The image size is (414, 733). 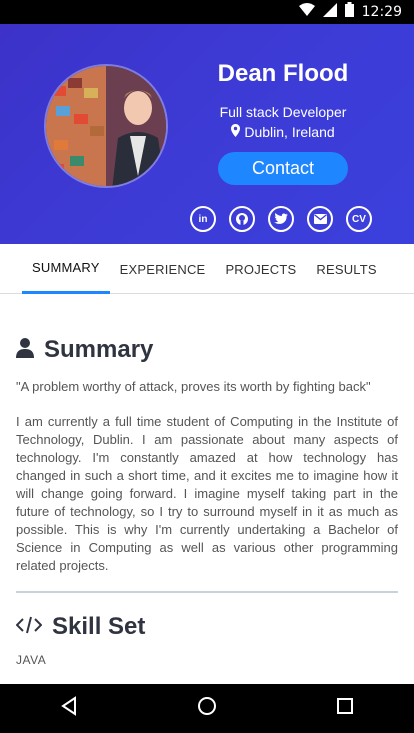 What do you see at coordinates (207, 350) in the screenshot?
I see `summary-heading: Summary` at bounding box center [207, 350].